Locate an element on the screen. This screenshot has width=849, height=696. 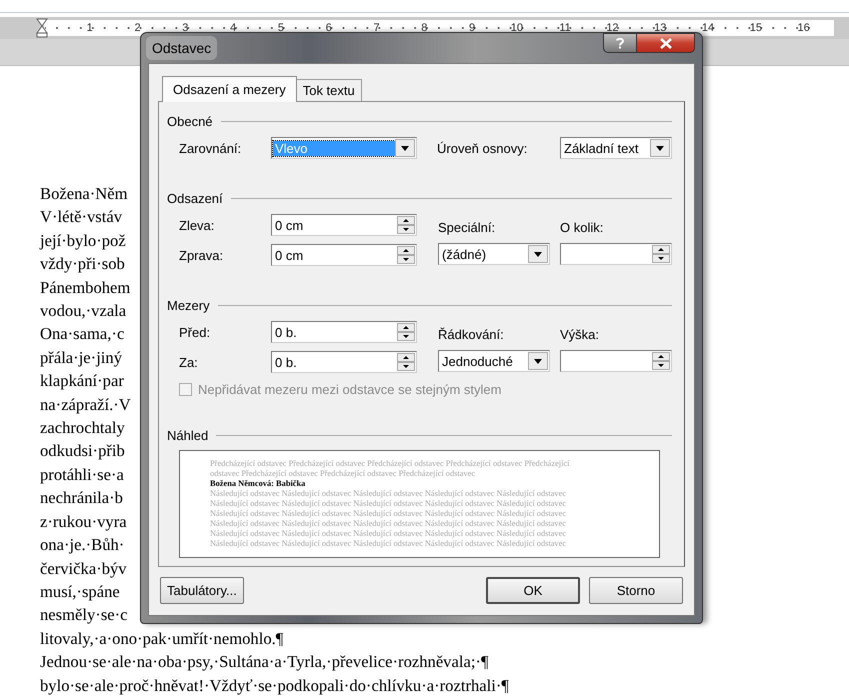
document-text-line: nechránila·b is located at coordinates (81, 498).